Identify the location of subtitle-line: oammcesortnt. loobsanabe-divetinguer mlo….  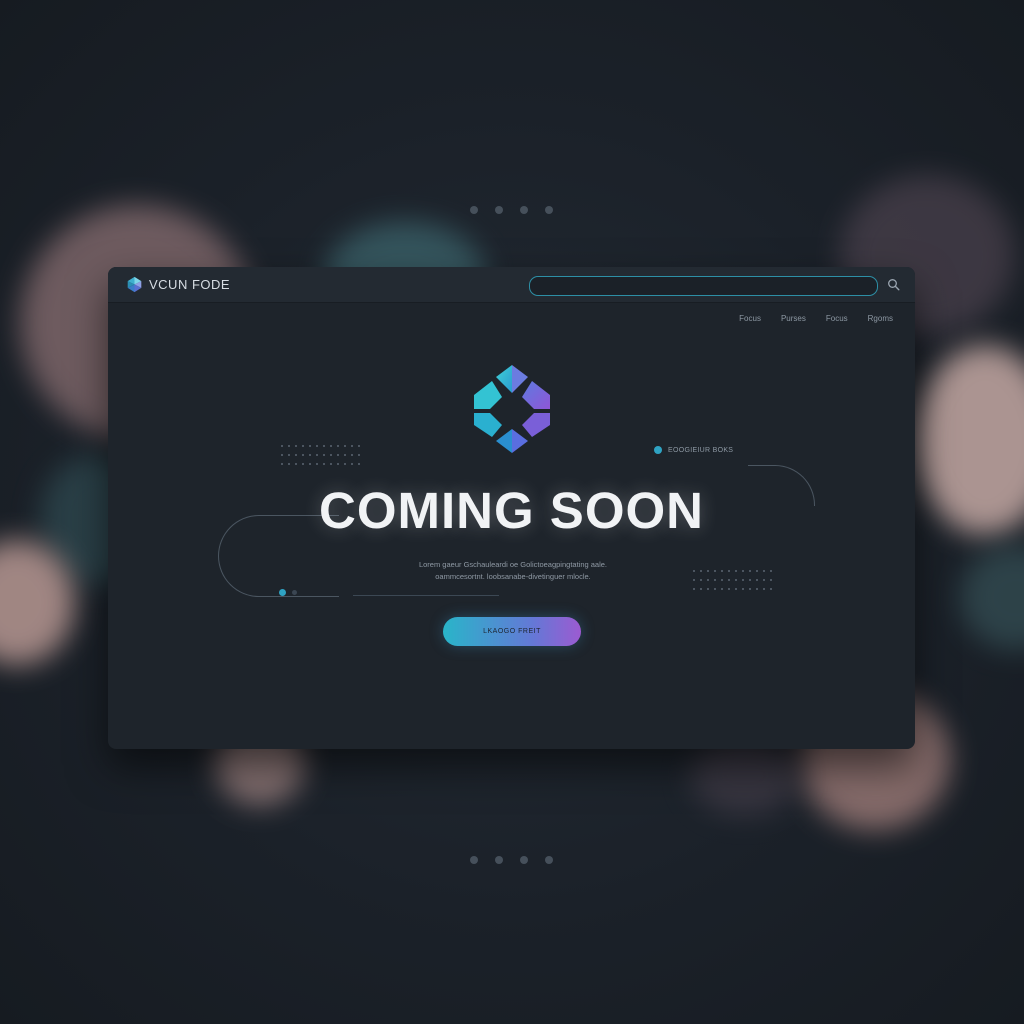
(513, 576).